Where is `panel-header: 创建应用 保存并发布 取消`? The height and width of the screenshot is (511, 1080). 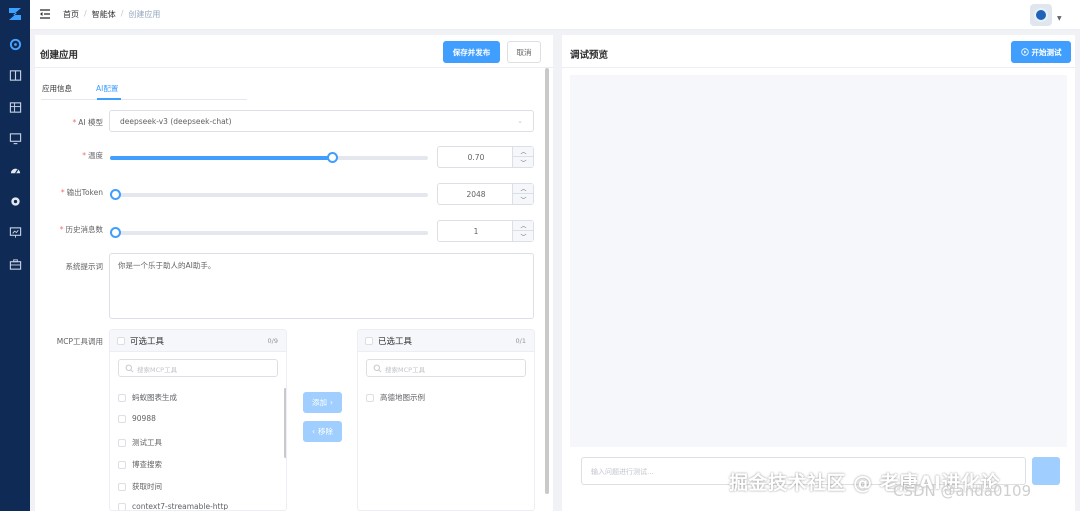
panel-header: 创建应用 保存并发布 取消 is located at coordinates (294, 51).